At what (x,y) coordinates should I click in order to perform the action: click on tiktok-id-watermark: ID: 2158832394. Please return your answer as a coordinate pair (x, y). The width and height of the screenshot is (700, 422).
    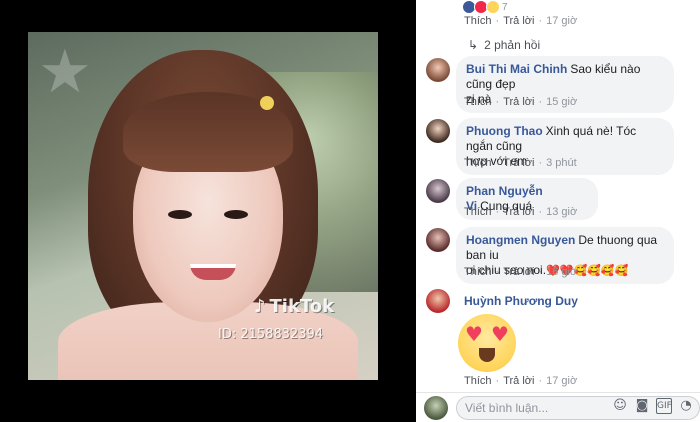
    Looking at the image, I should click on (271, 334).